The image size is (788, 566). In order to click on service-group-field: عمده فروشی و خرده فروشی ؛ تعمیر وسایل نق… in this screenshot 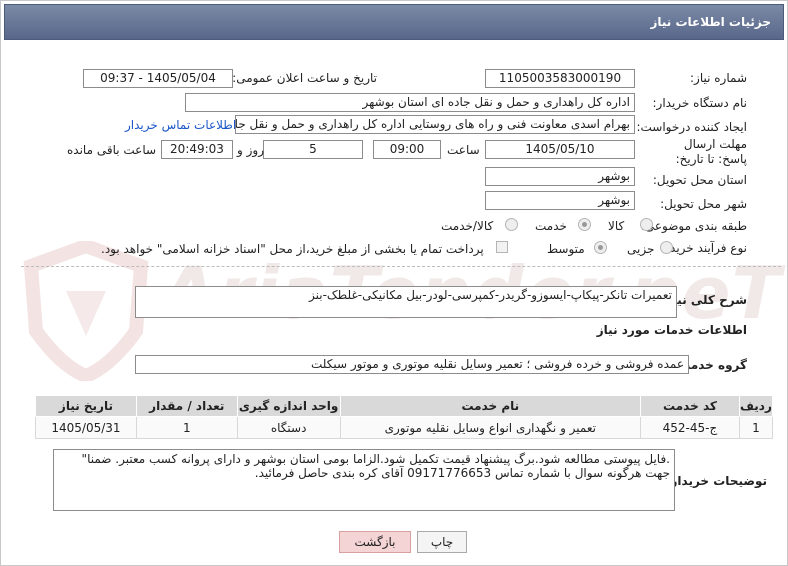, I will do `click(412, 364)`.